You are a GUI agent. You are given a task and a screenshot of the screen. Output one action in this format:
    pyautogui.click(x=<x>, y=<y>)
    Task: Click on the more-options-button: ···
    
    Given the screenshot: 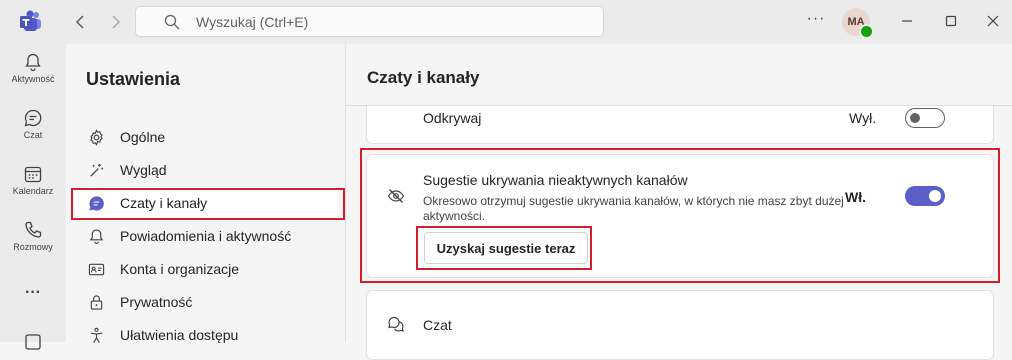 What is the action you would take?
    pyautogui.click(x=816, y=21)
    